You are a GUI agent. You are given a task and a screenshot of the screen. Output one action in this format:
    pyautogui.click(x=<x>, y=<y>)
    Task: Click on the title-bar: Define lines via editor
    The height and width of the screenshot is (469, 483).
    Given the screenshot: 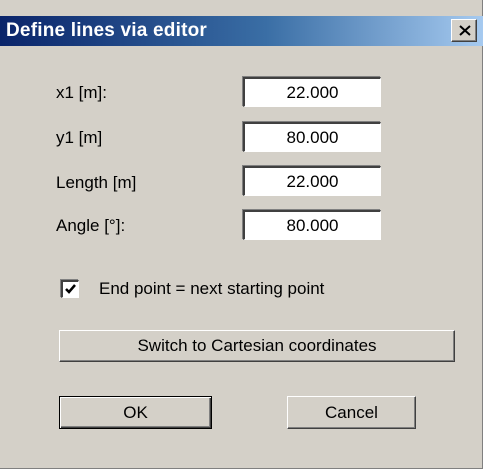 What is the action you would take?
    pyautogui.click(x=241, y=31)
    